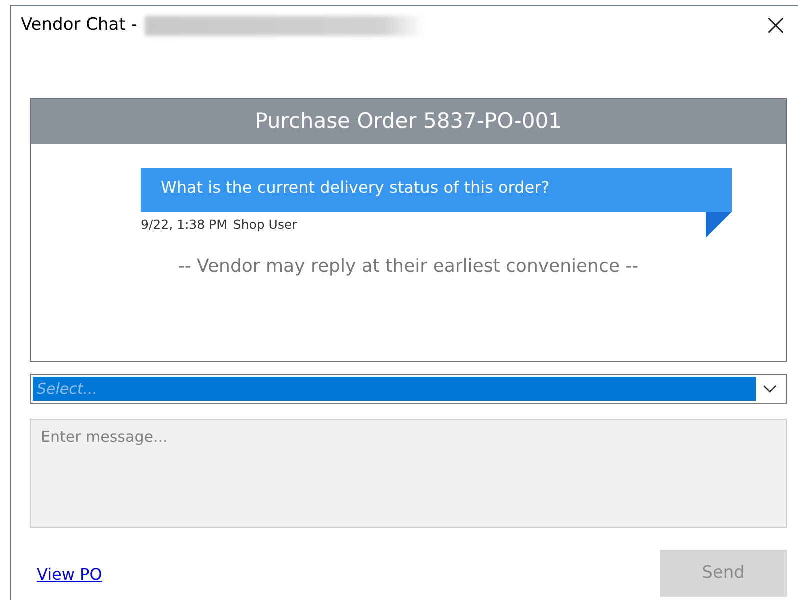  What do you see at coordinates (770, 389) in the screenshot?
I see `chevron-down-icon` at bounding box center [770, 389].